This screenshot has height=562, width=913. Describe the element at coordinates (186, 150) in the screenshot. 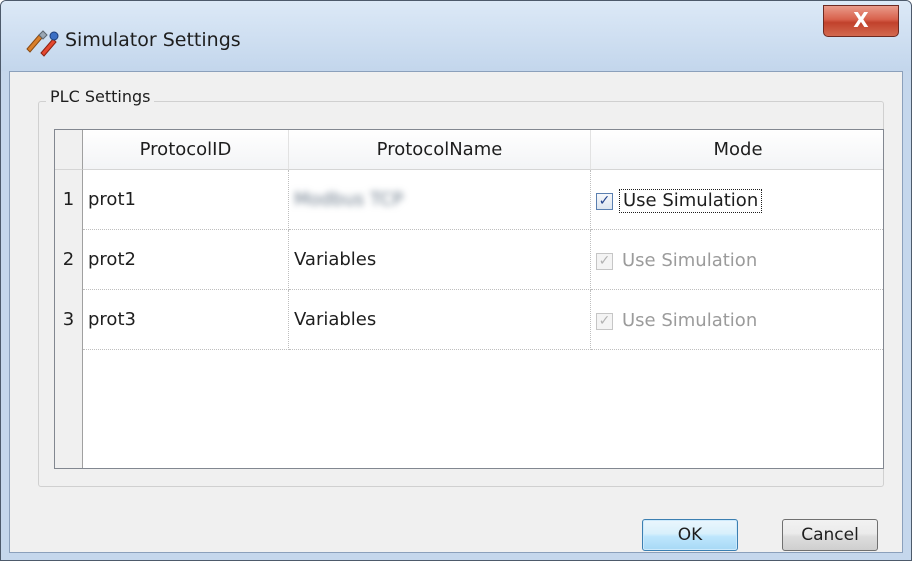

I see `column-header-protocolid: ProtocolID` at that location.